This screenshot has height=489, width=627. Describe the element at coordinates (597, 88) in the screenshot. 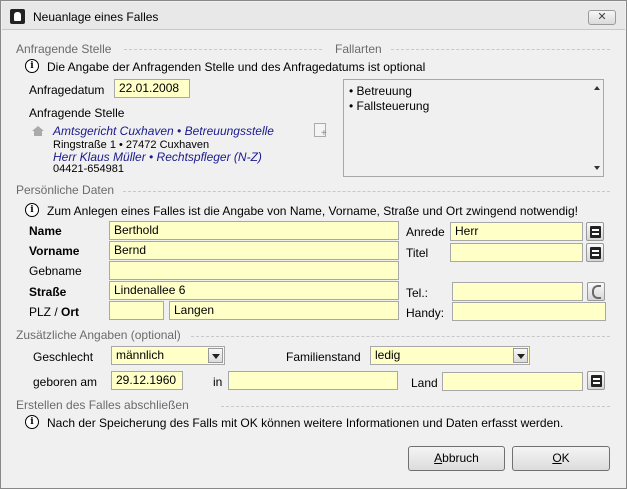

I see `scroll-up-icon` at that location.